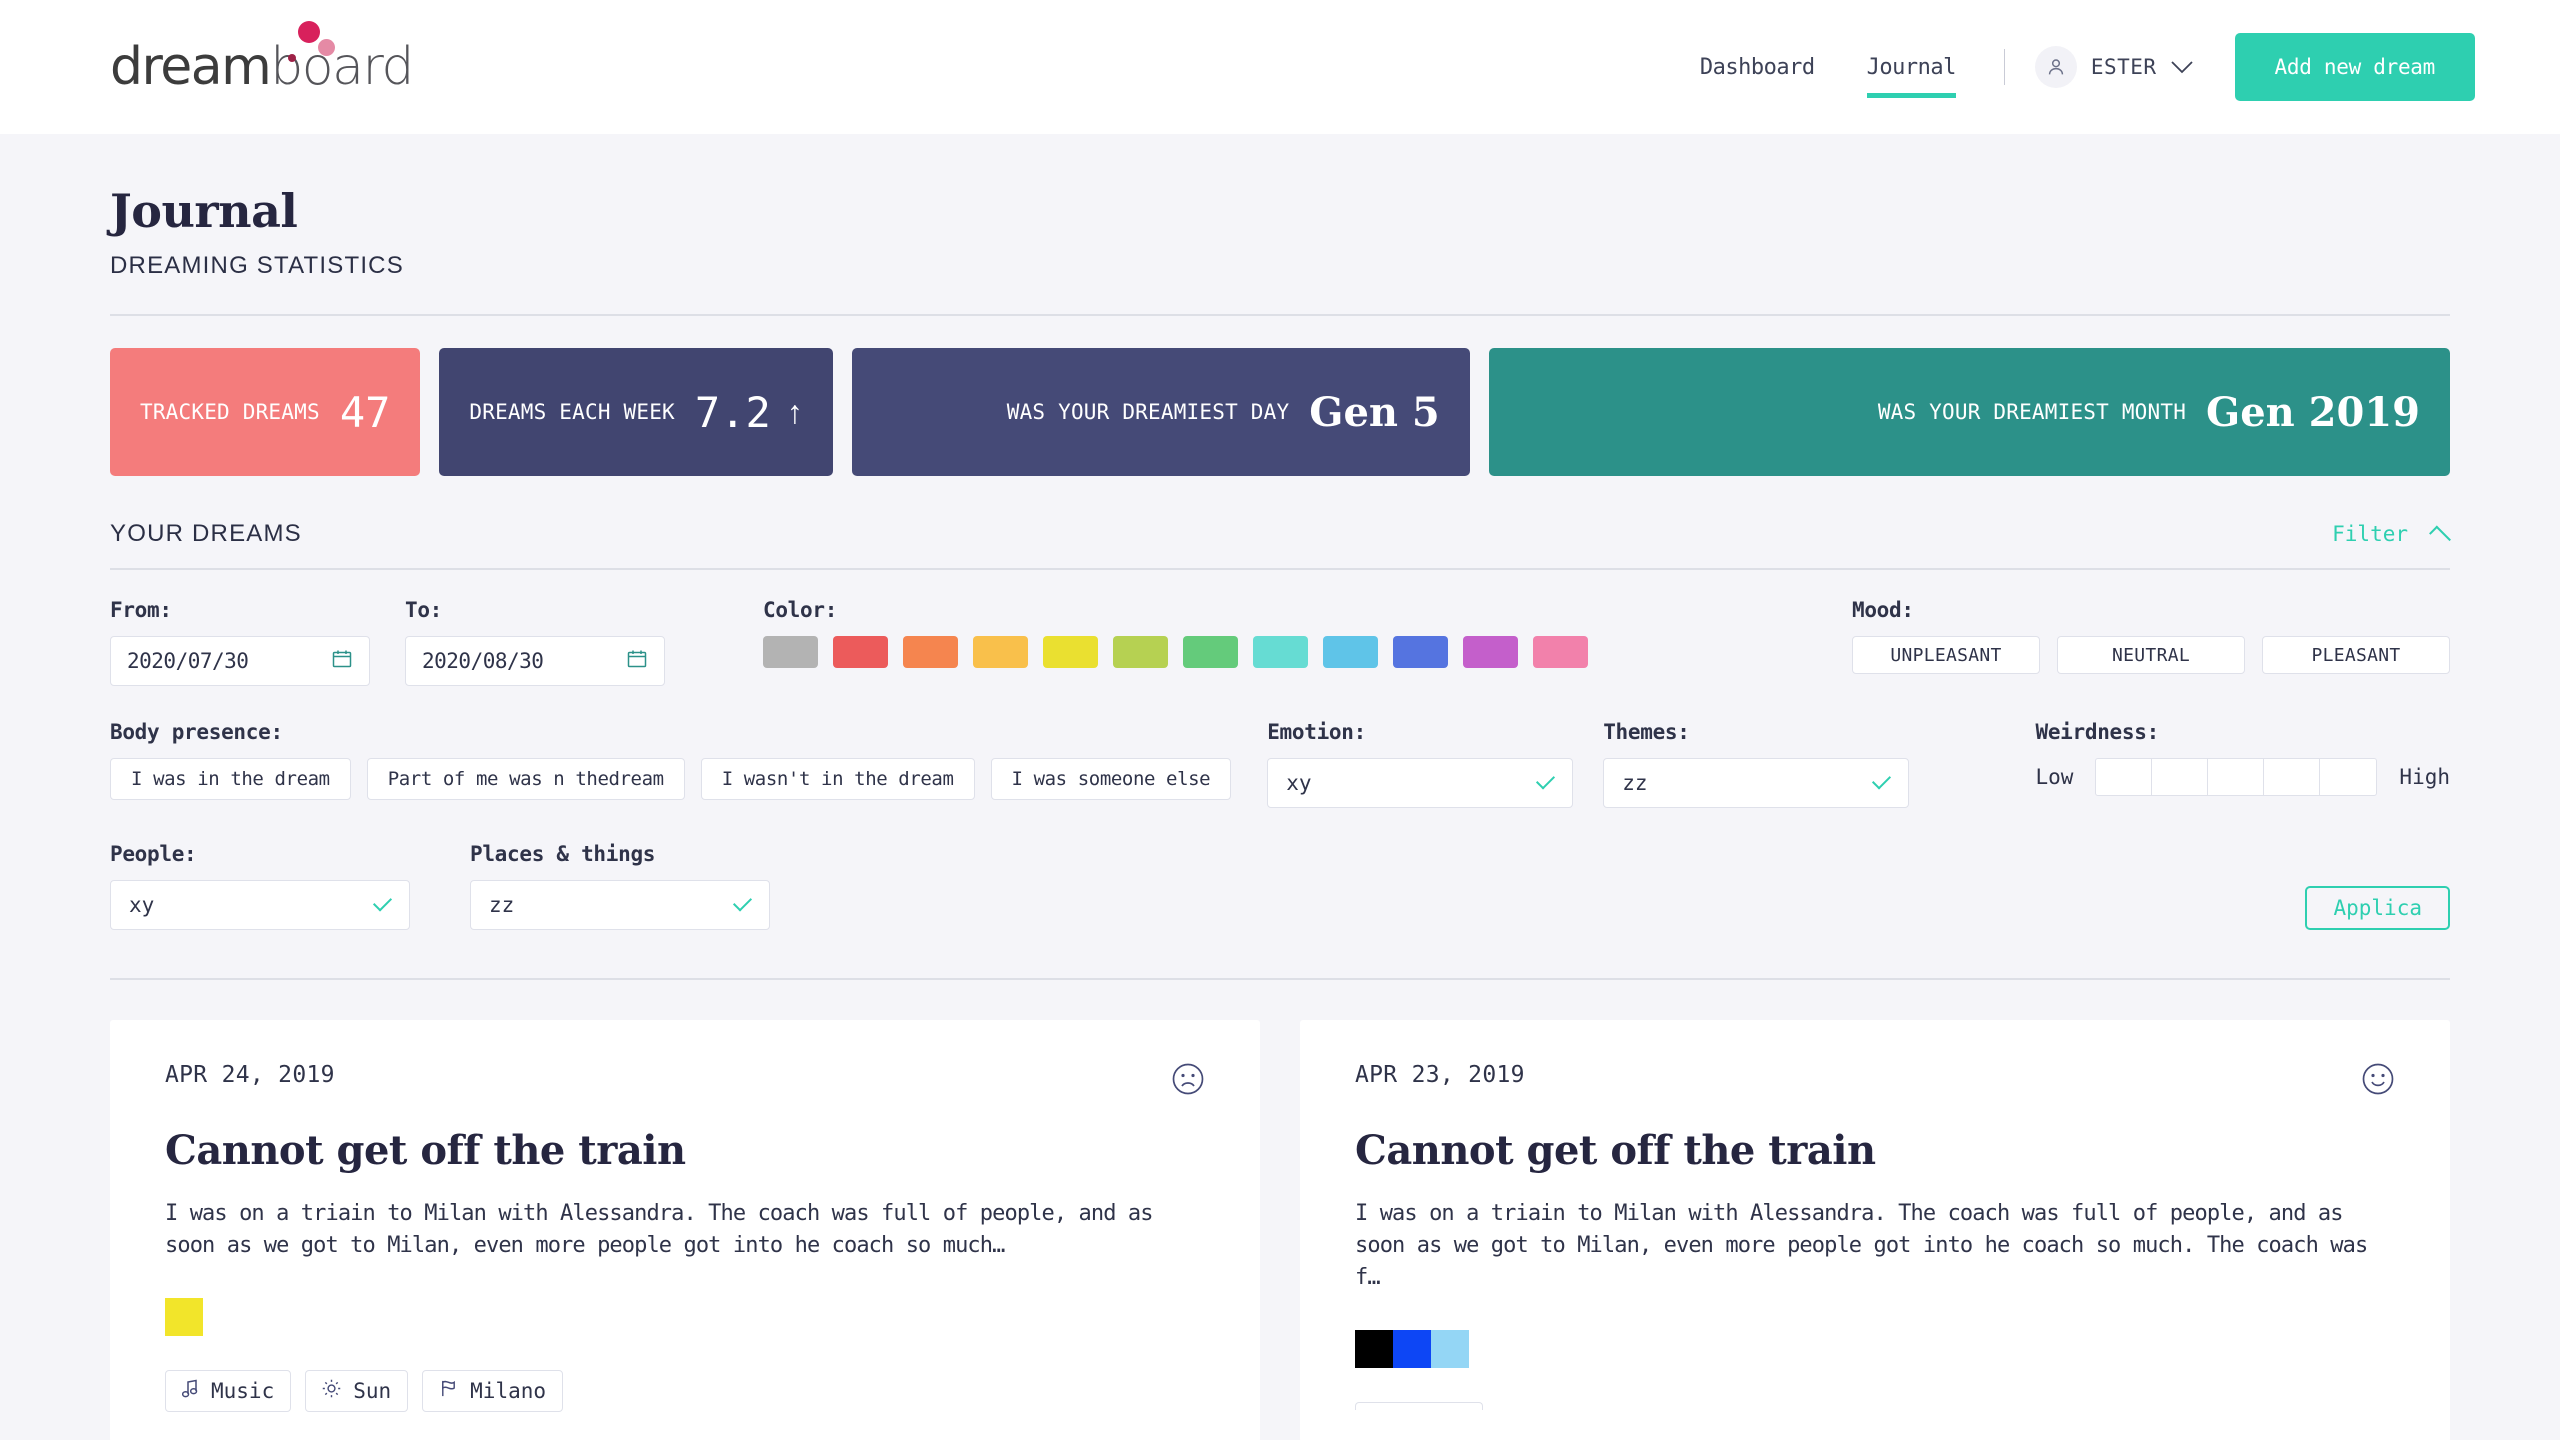 This screenshot has height=1440, width=2560. What do you see at coordinates (2123, 67) in the screenshot?
I see `user-name-label: ESTER` at bounding box center [2123, 67].